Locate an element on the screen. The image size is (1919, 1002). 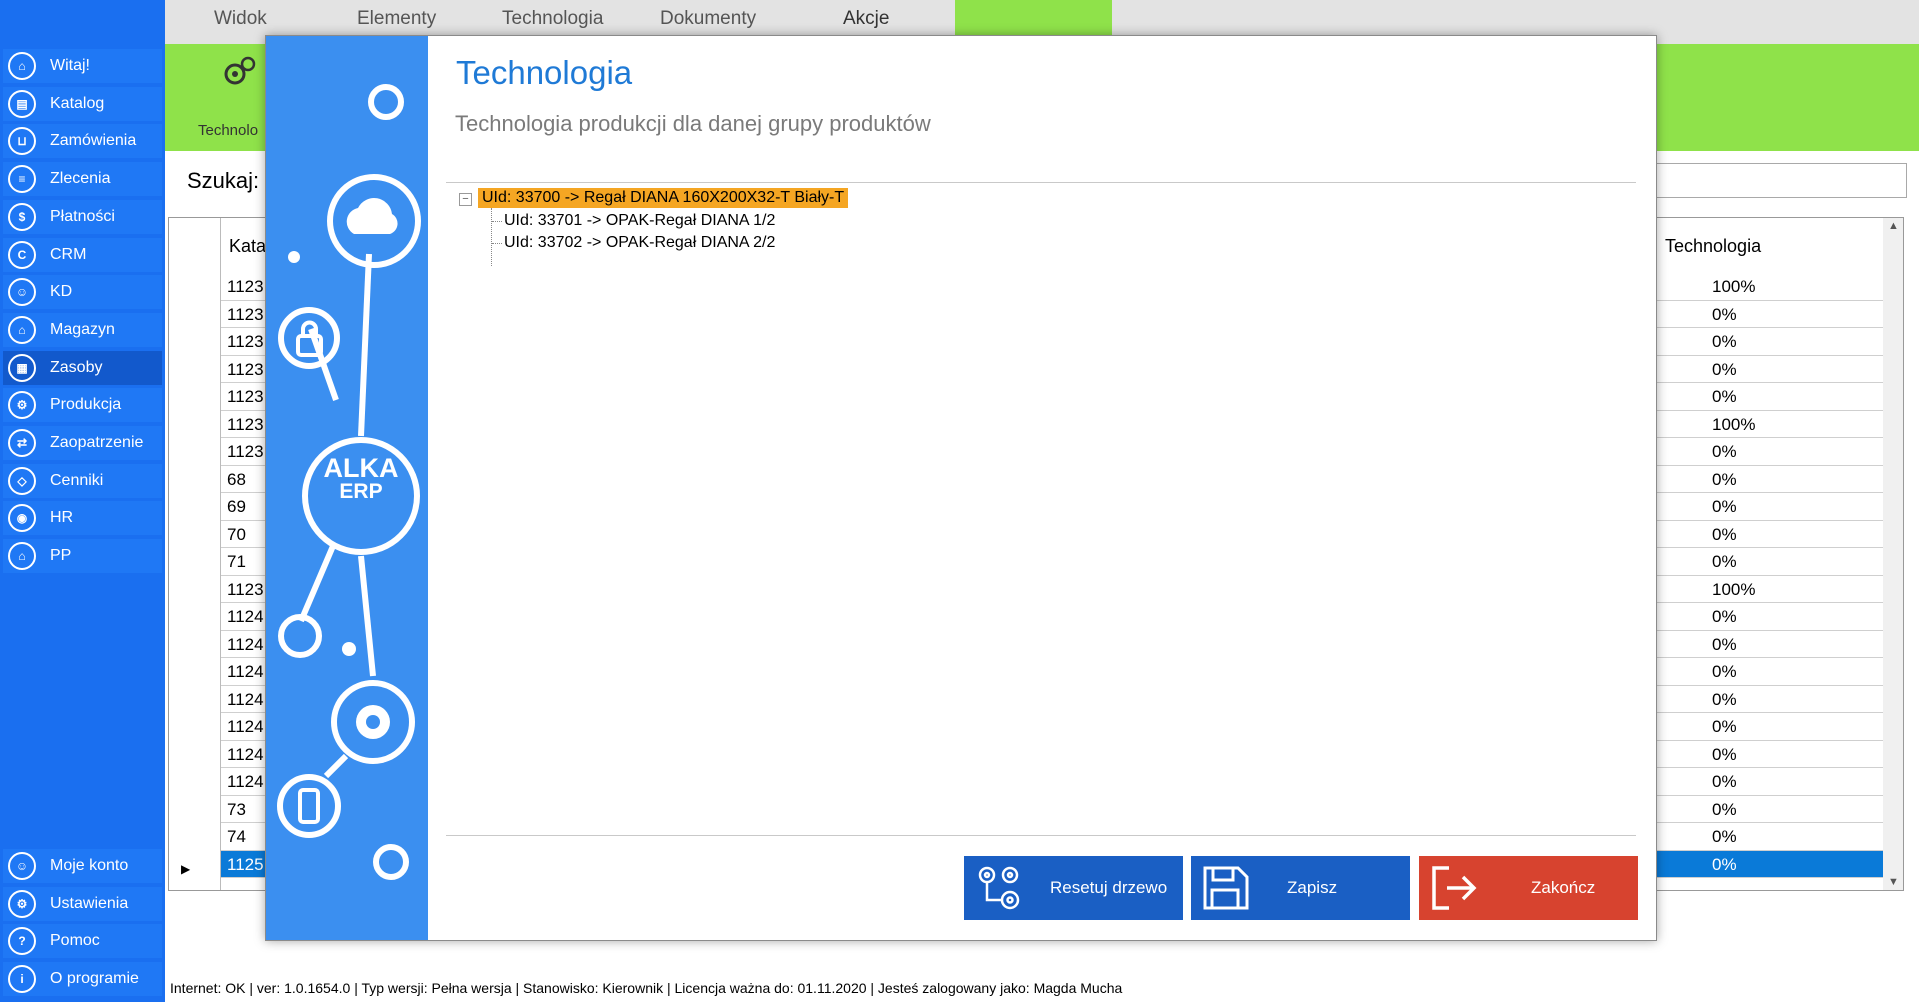
sidebar-item-label: Zasoby is located at coordinates (76, 367).